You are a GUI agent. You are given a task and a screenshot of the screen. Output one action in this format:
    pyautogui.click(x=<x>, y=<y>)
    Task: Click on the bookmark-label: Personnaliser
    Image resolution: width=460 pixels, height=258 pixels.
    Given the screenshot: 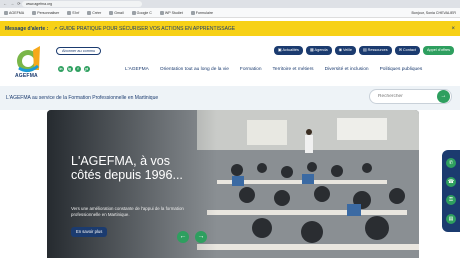 What is the action you would take?
    pyautogui.click(x=48, y=12)
    